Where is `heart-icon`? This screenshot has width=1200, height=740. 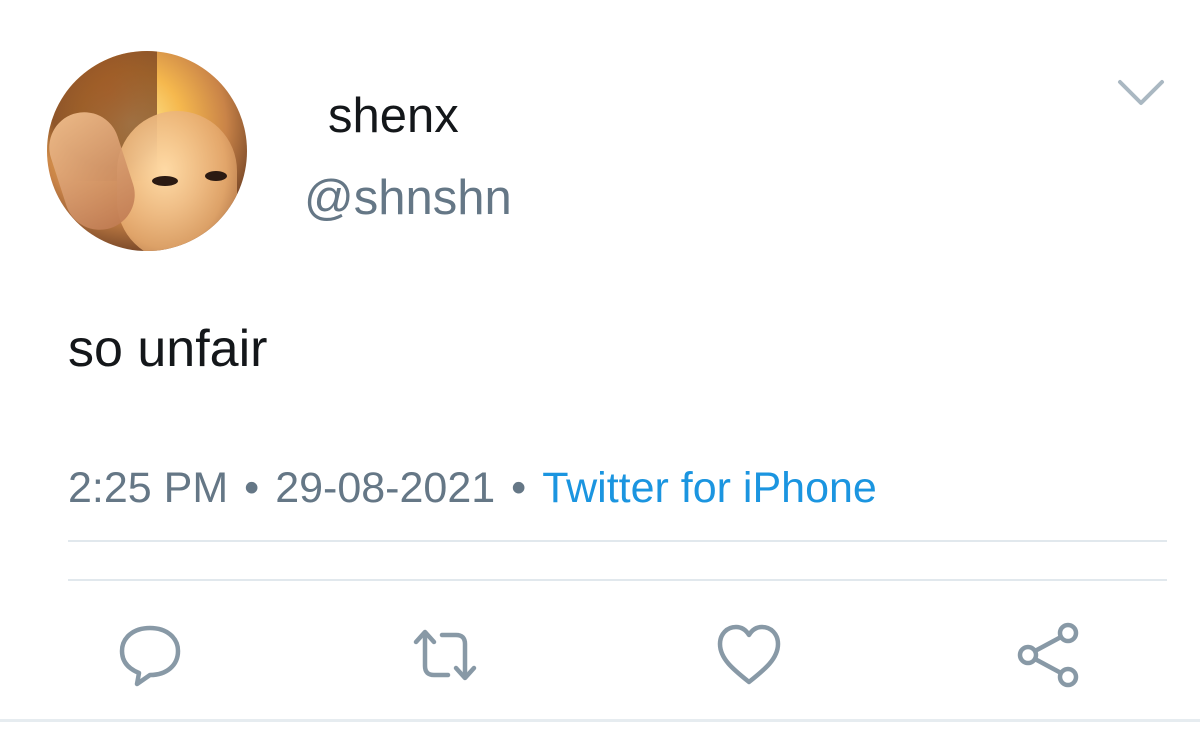 heart-icon is located at coordinates (749, 654).